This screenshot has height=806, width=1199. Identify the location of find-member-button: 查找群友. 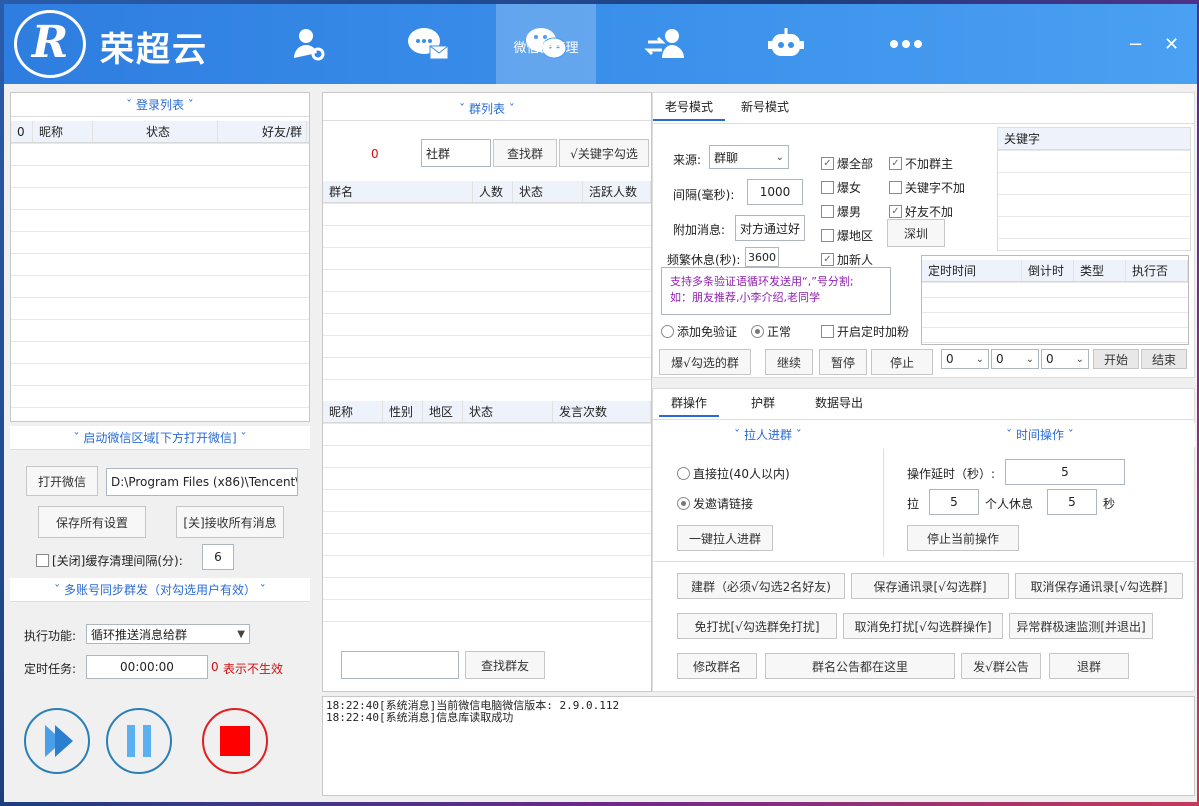
(505, 665).